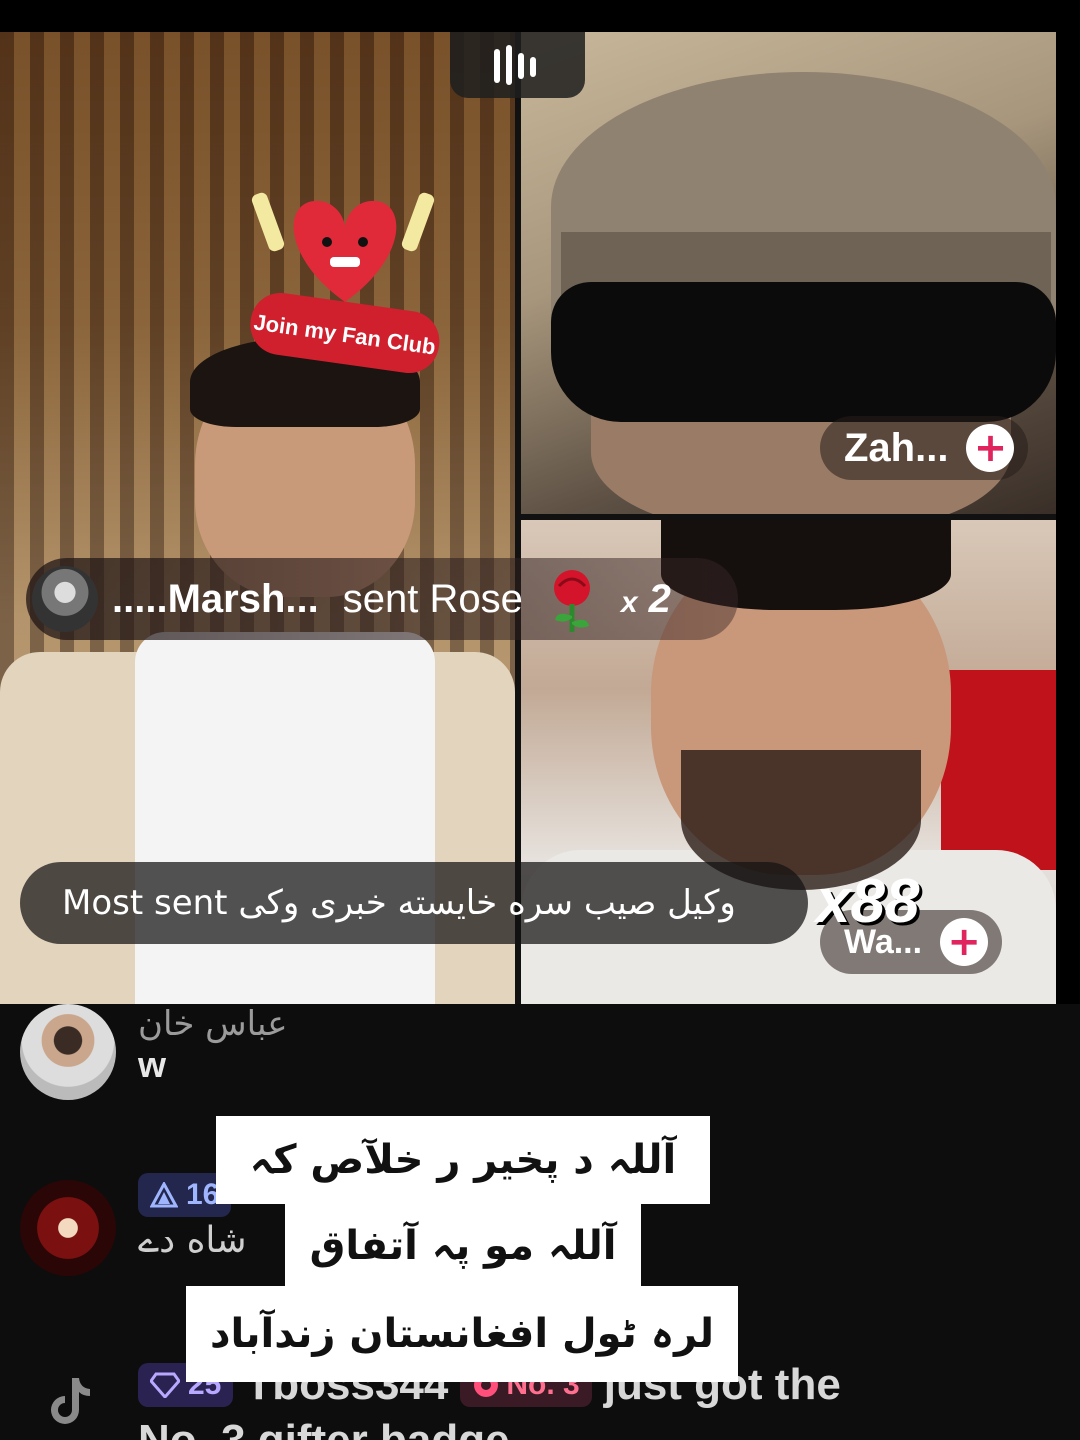  I want to click on caption-line-3: لرہ ٹول افغانستان زندآباد, so click(462, 1334).